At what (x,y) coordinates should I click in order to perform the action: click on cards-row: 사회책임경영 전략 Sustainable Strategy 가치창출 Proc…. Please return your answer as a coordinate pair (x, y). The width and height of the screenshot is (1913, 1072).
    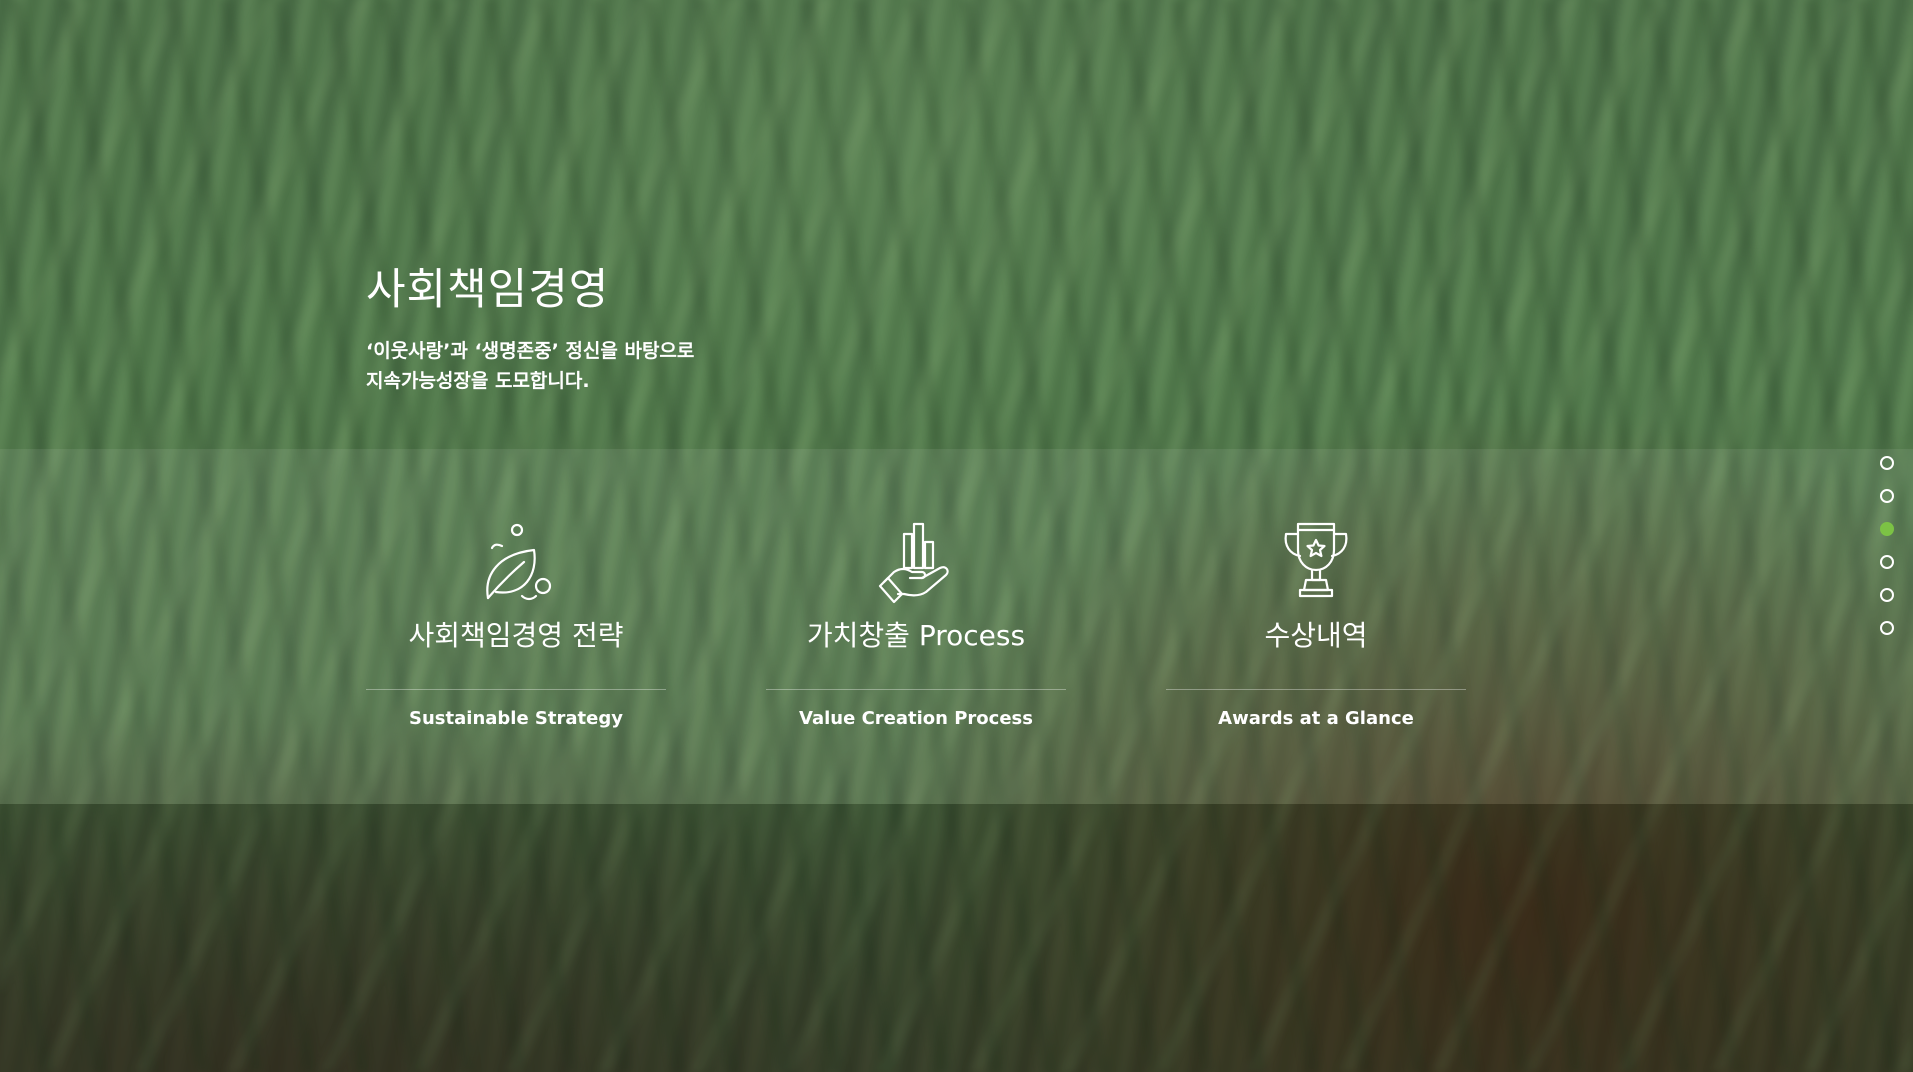
    Looking at the image, I should click on (916, 630).